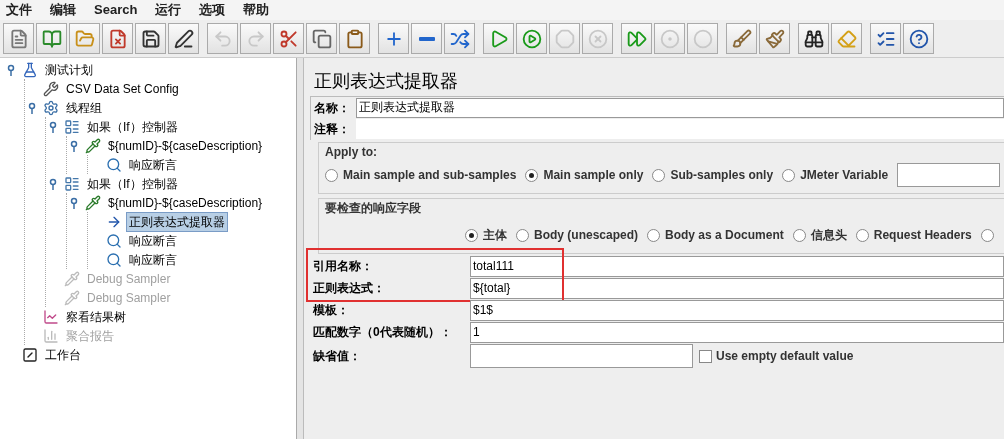 This screenshot has width=1004, height=439. I want to click on radio-label: 主体, so click(495, 235).